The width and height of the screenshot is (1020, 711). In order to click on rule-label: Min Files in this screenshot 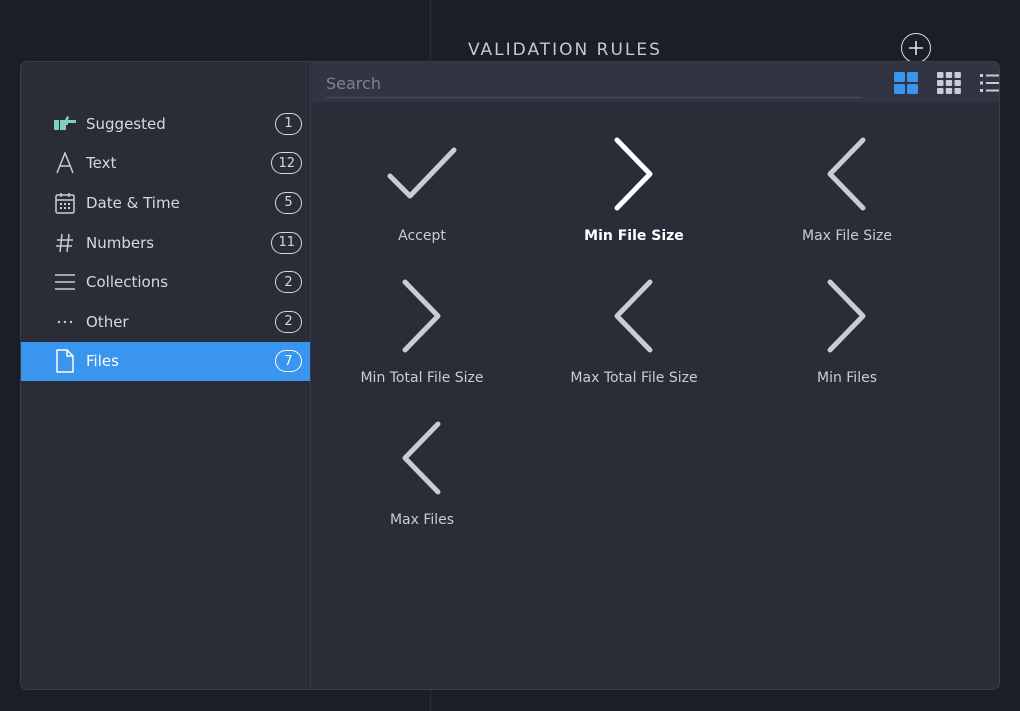, I will do `click(846, 378)`.